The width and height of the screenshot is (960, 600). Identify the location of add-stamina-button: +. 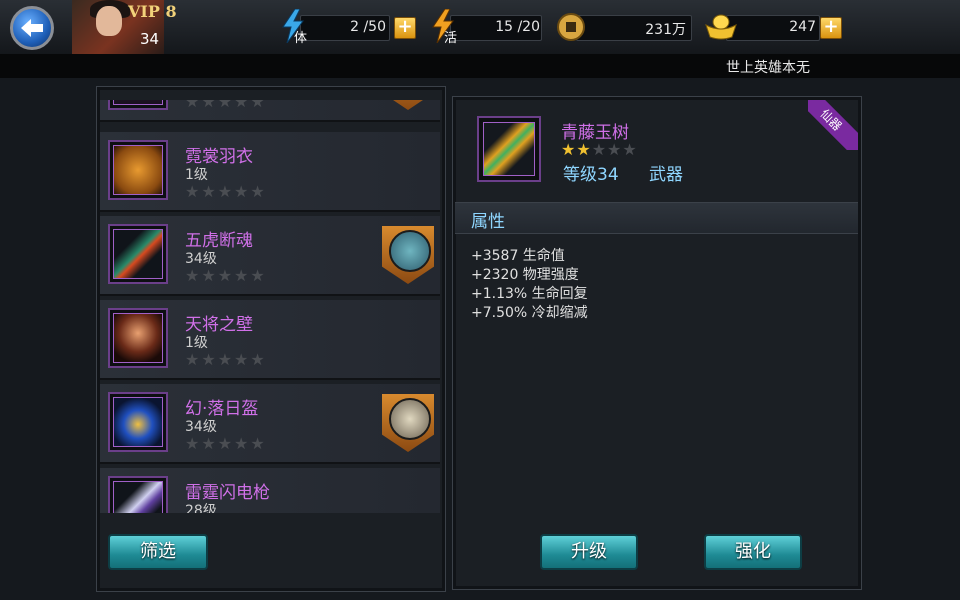
(405, 28).